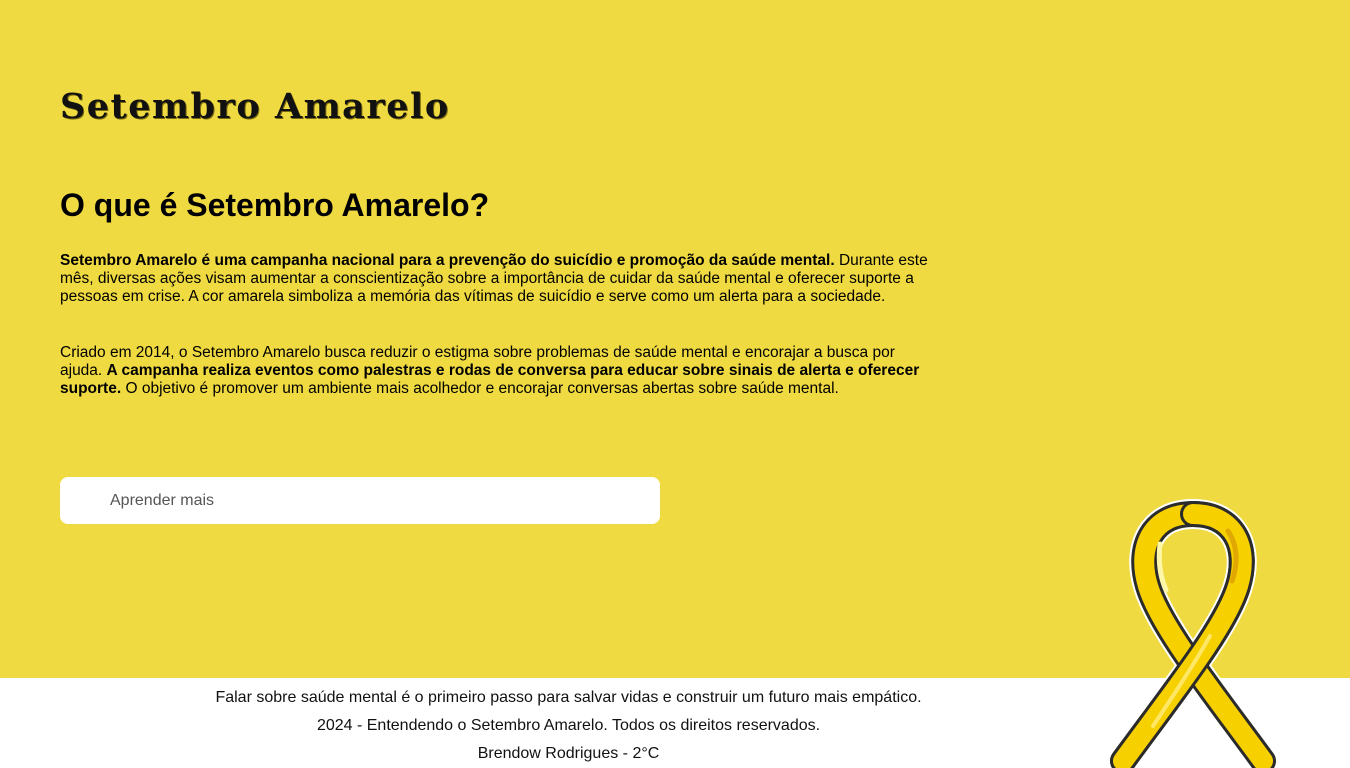 This screenshot has width=1350, height=768. I want to click on yellow-awareness-ribbon-icon, so click(1193, 633).